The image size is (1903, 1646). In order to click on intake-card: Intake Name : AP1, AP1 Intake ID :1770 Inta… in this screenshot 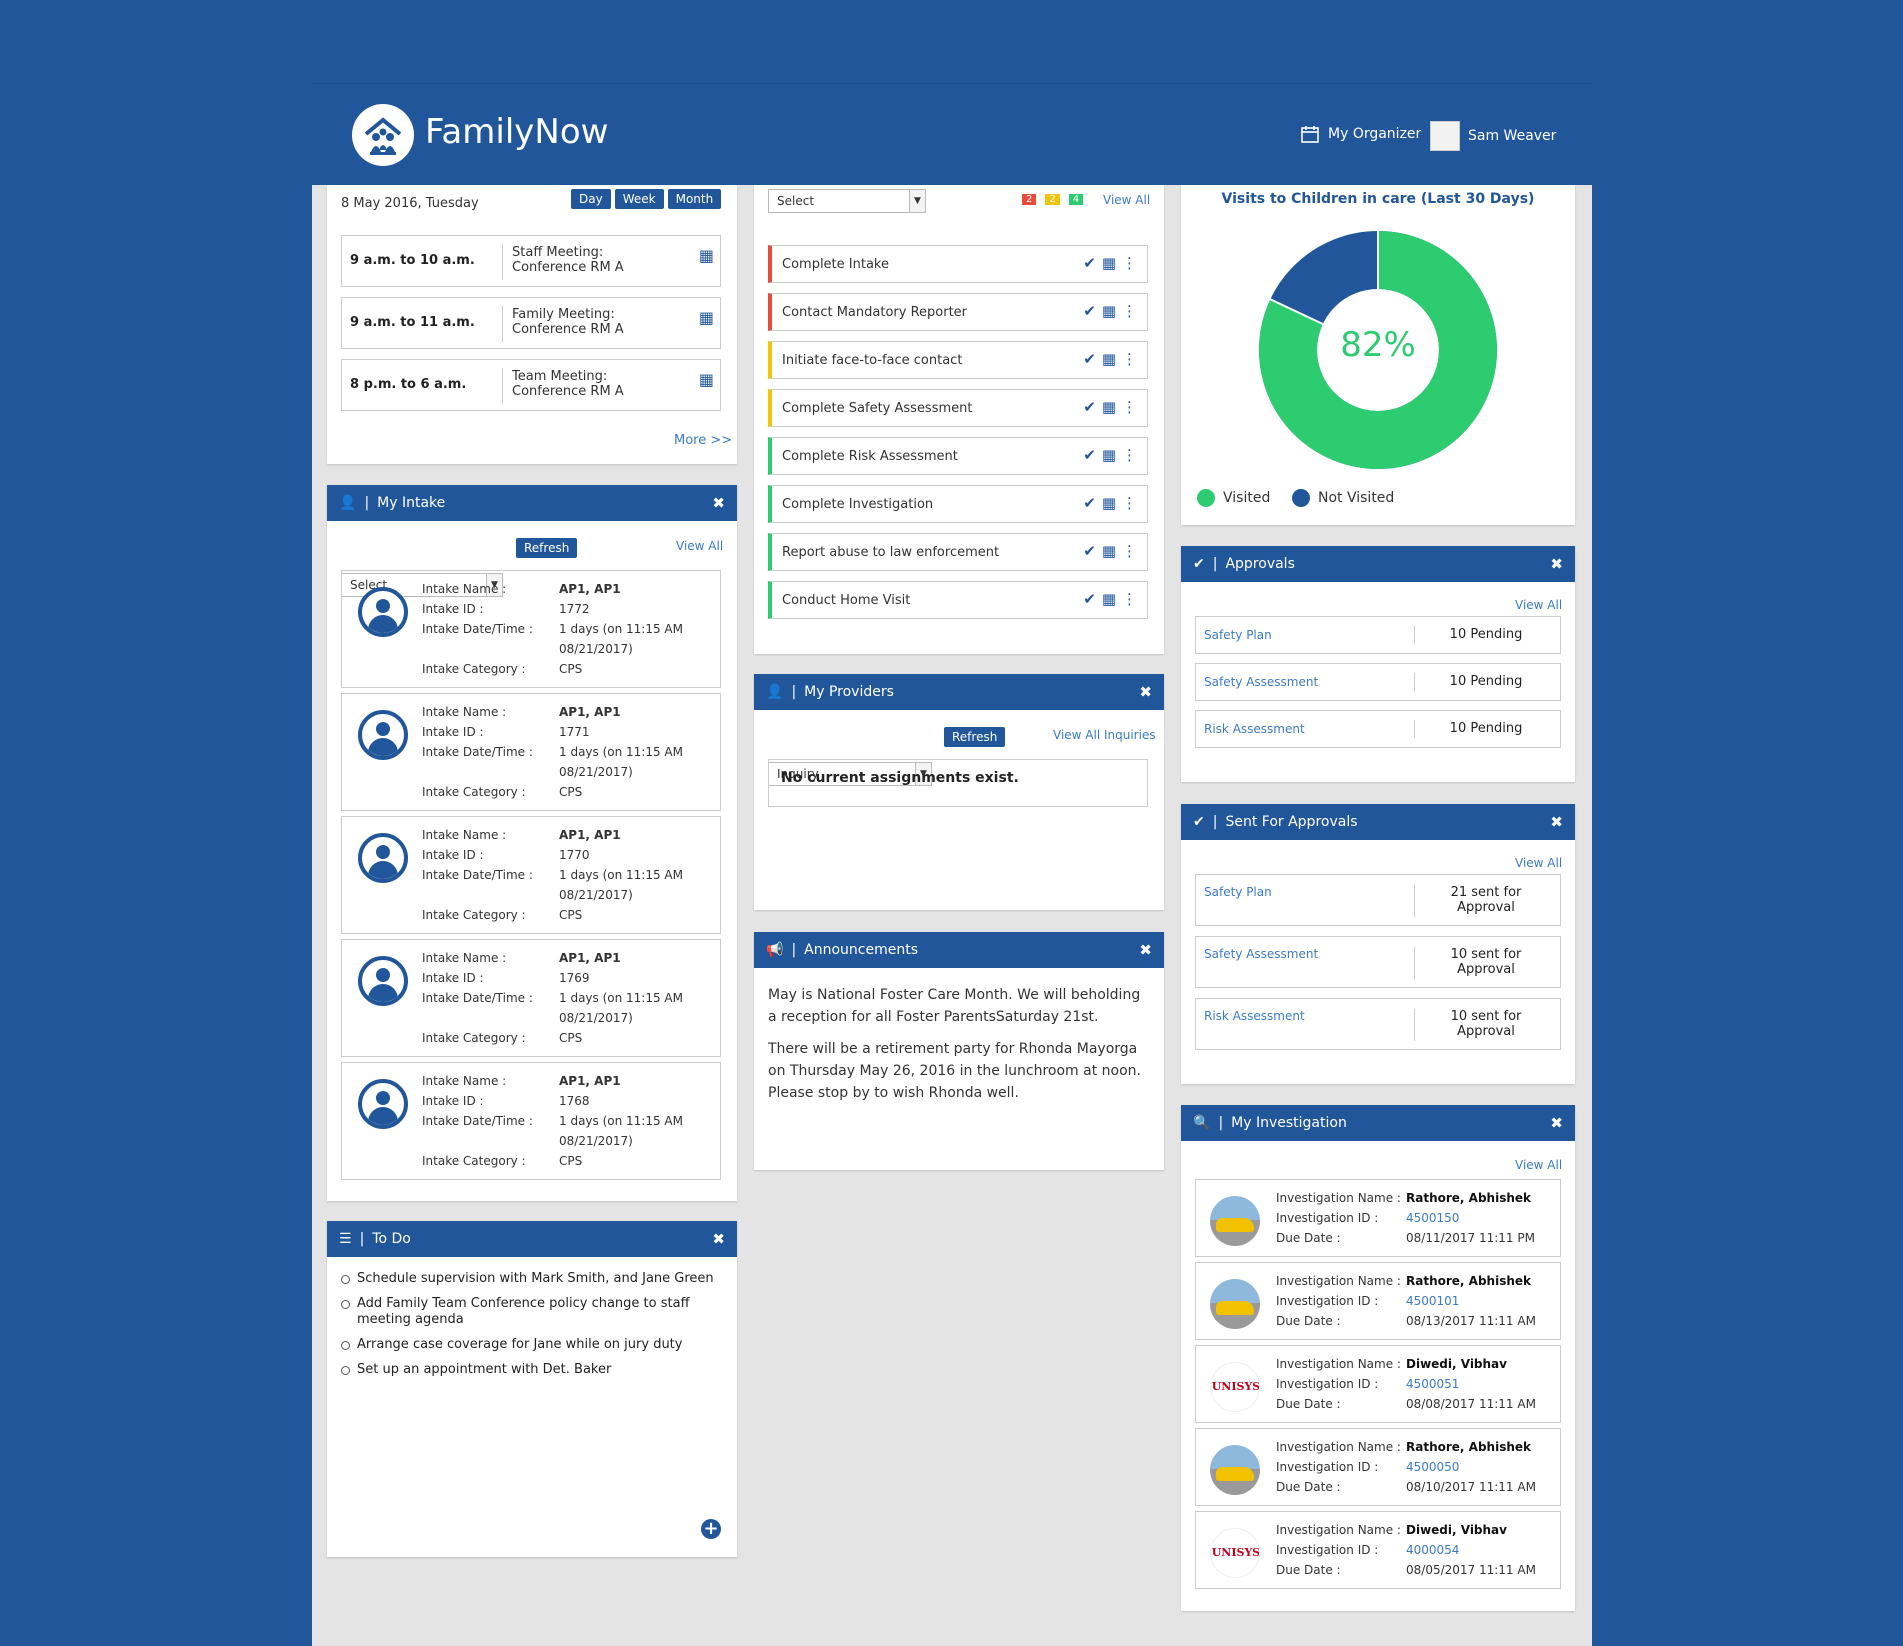, I will do `click(531, 875)`.